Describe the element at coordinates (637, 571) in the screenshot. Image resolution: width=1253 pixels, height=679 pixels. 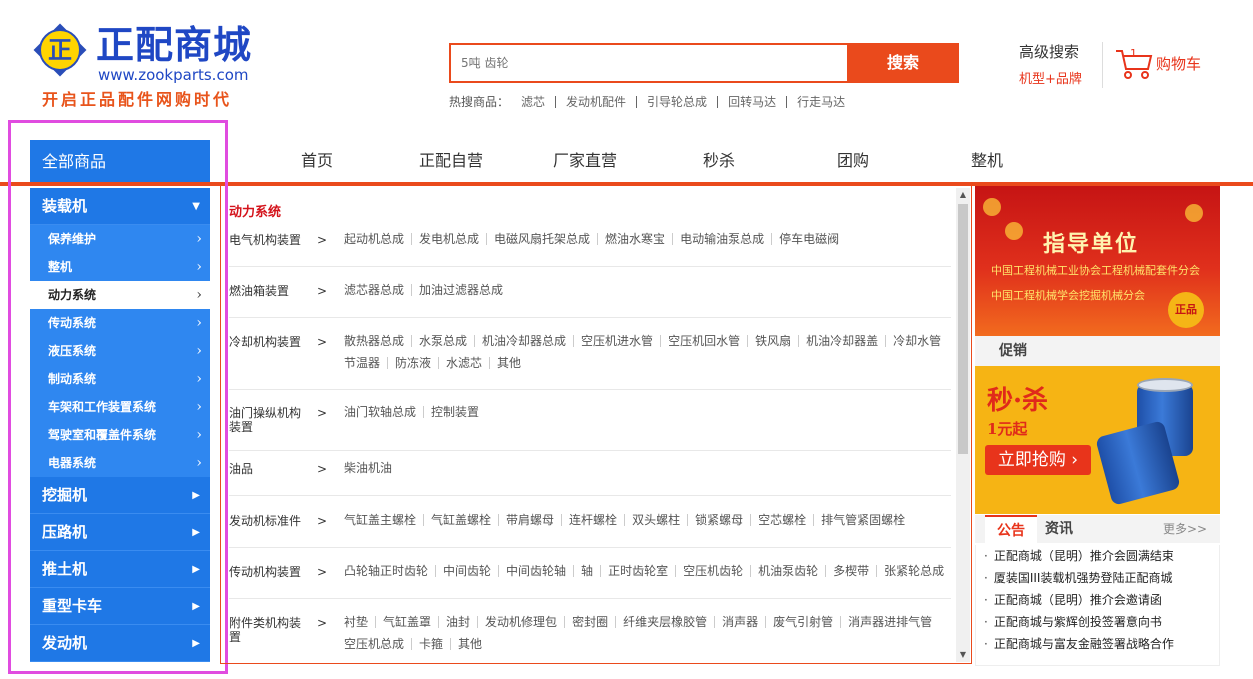
I see `part-link: 正时齿轮室` at that location.